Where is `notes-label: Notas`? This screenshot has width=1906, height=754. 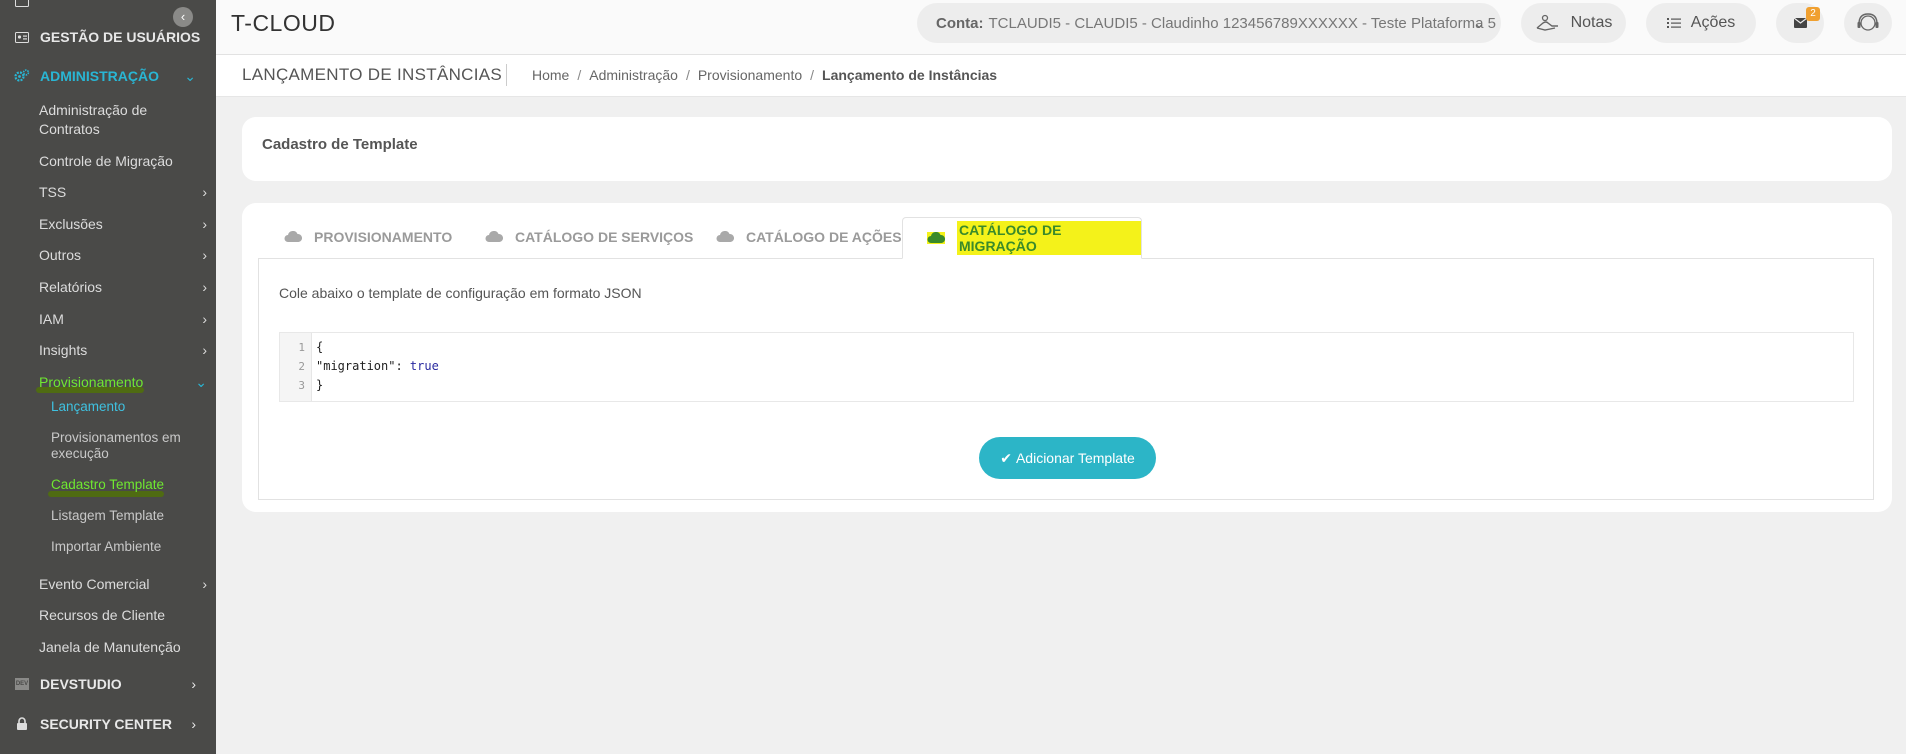
notes-label: Notas is located at coordinates (1591, 22).